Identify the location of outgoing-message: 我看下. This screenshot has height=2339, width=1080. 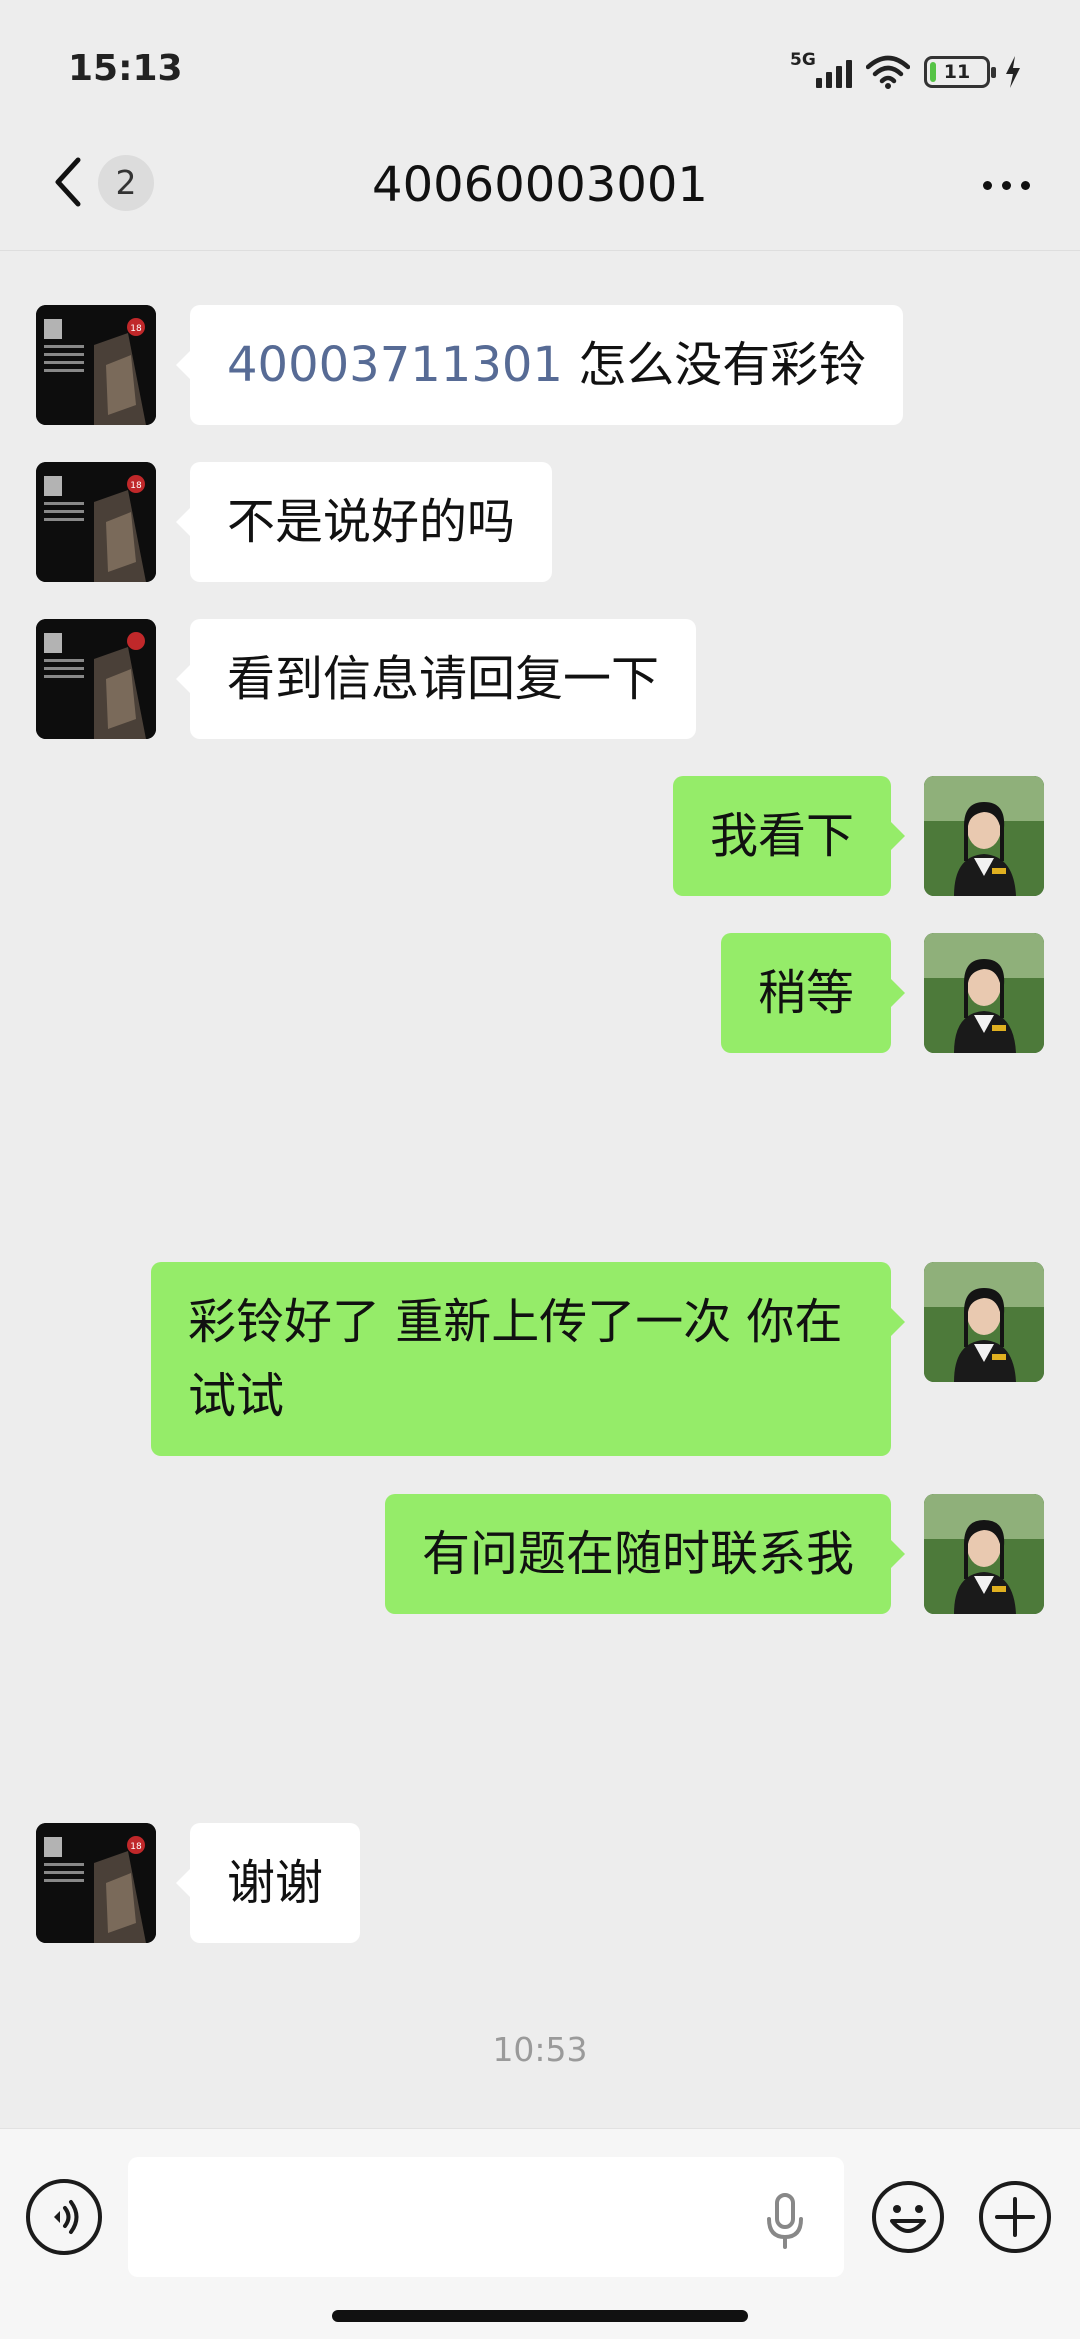
(789, 836).